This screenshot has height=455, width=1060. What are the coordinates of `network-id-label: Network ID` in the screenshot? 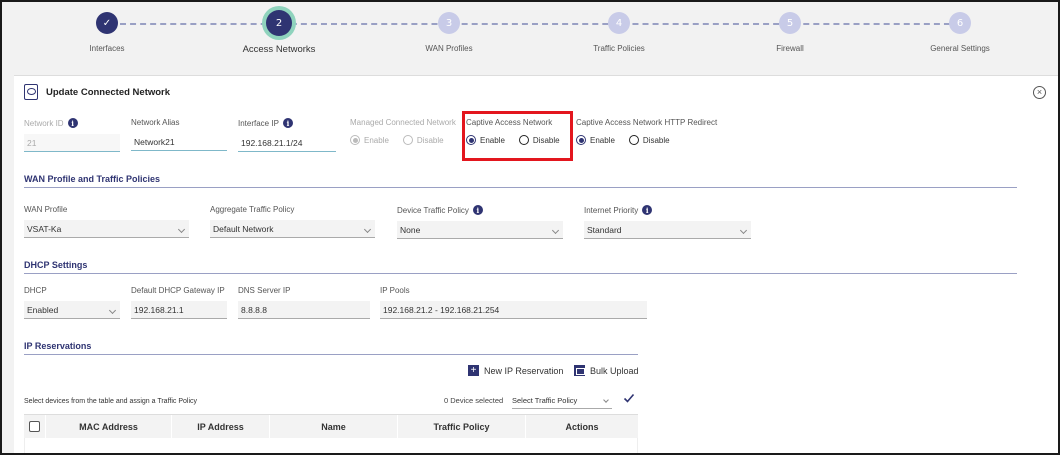 It's located at (44, 123).